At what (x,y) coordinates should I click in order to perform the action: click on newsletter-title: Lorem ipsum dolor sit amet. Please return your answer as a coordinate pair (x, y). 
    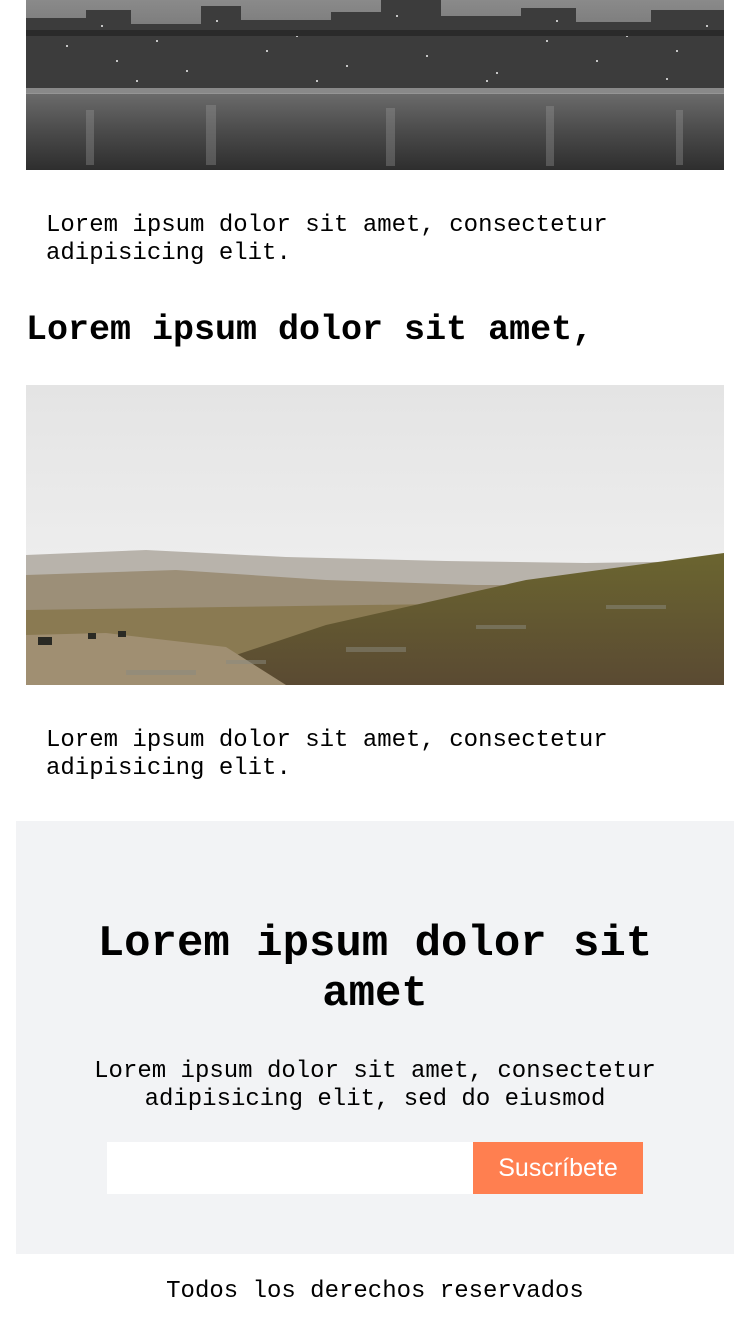
    Looking at the image, I should click on (375, 969).